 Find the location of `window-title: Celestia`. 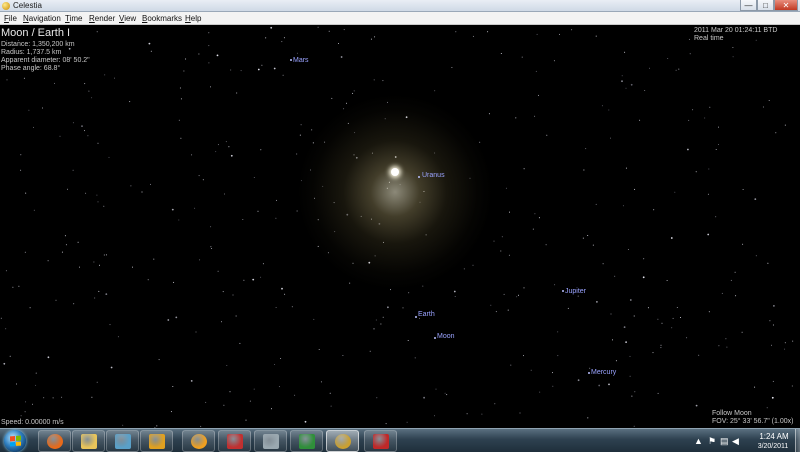

window-title: Celestia is located at coordinates (27, 5).